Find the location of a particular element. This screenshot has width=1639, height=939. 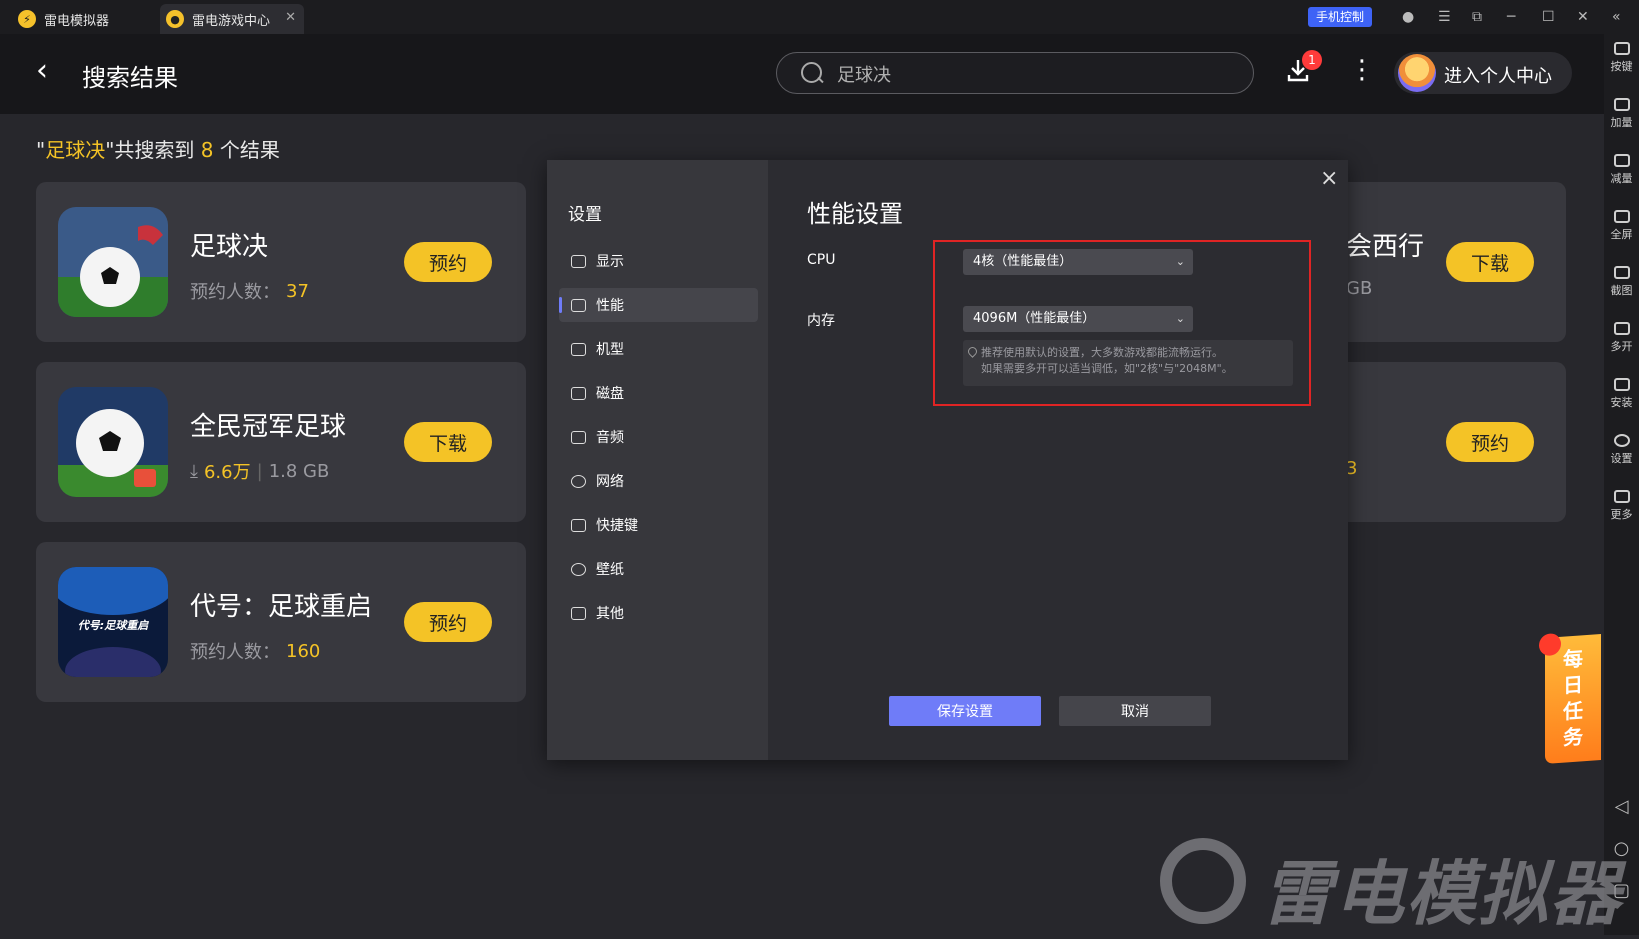

settings-nav-model: 机型 is located at coordinates (658, 349).